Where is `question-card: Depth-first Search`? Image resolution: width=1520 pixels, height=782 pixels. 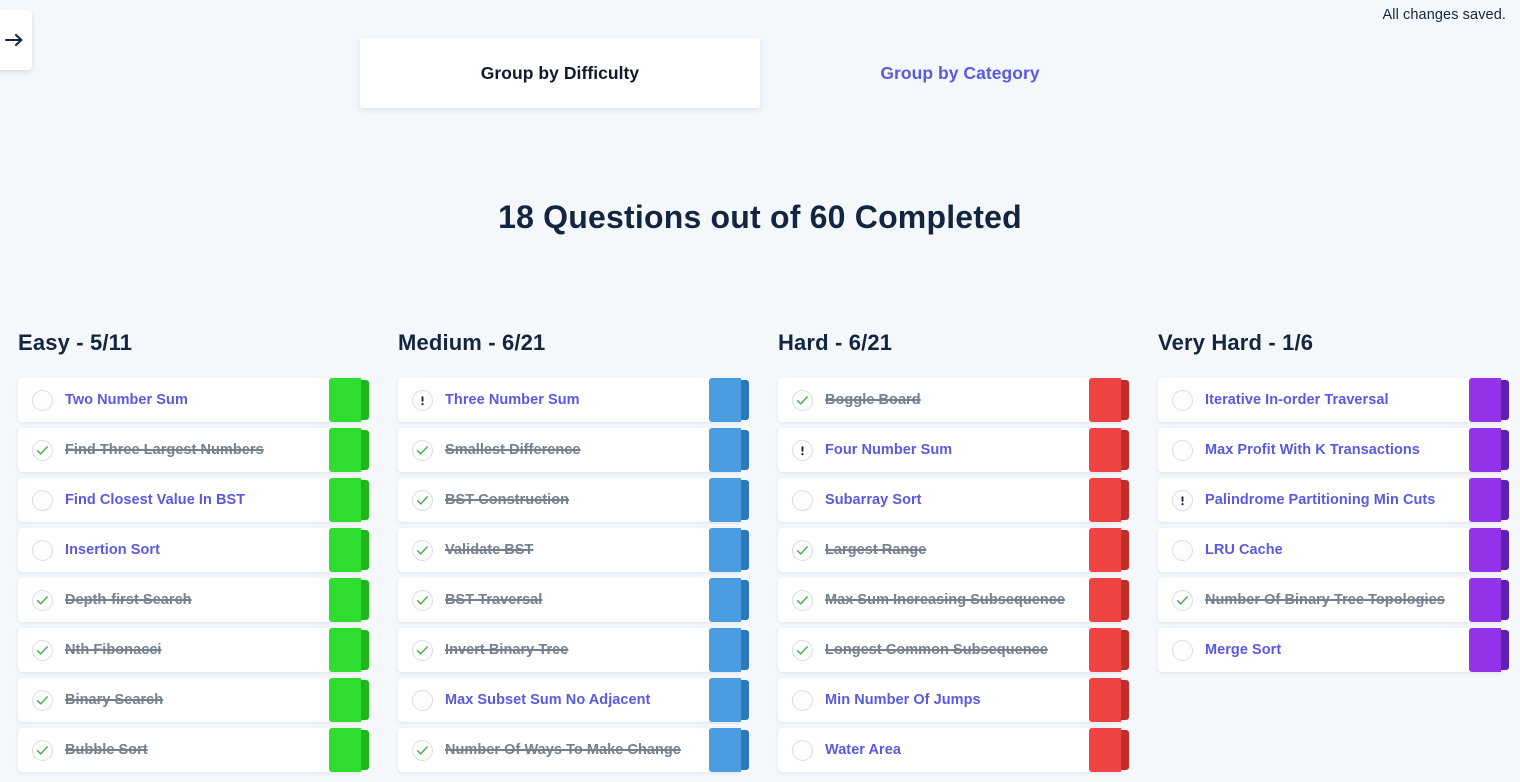 question-card: Depth-first Search is located at coordinates (193, 600).